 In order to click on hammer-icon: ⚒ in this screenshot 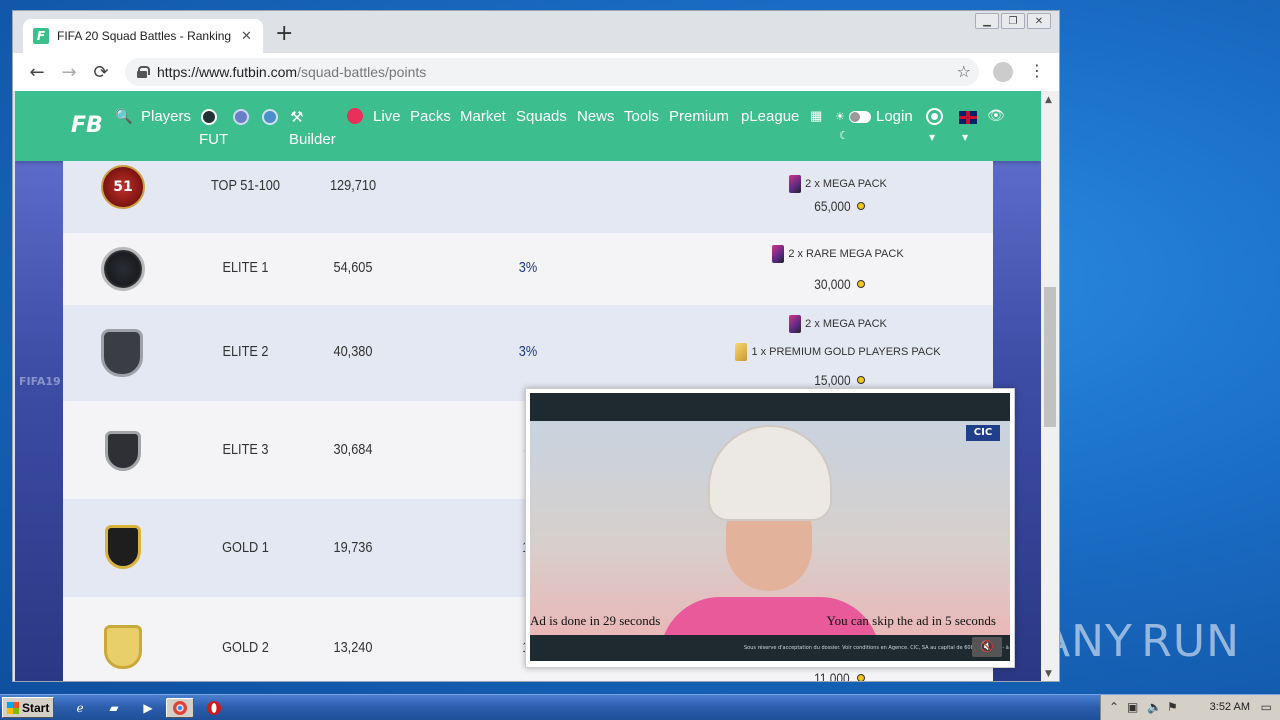, I will do `click(296, 117)`.